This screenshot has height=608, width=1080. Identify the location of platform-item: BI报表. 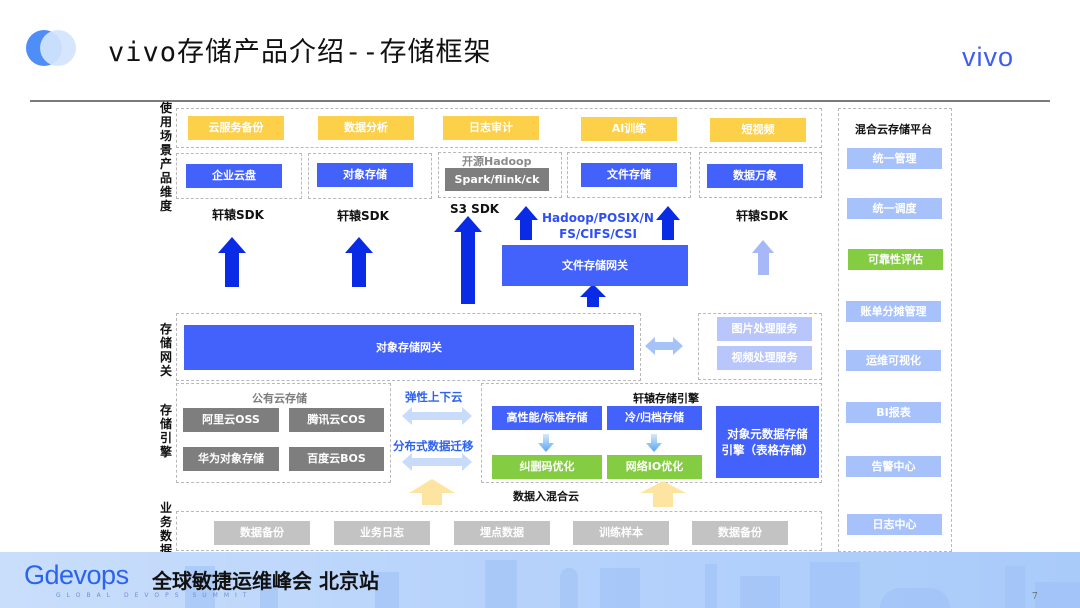
(893, 412).